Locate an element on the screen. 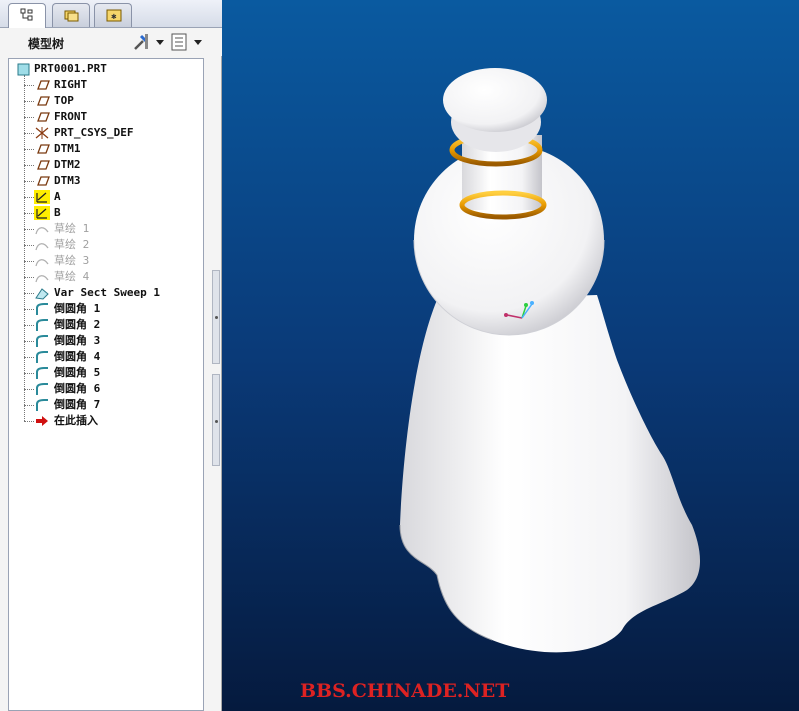  tree-show-button is located at coordinates (187, 42).